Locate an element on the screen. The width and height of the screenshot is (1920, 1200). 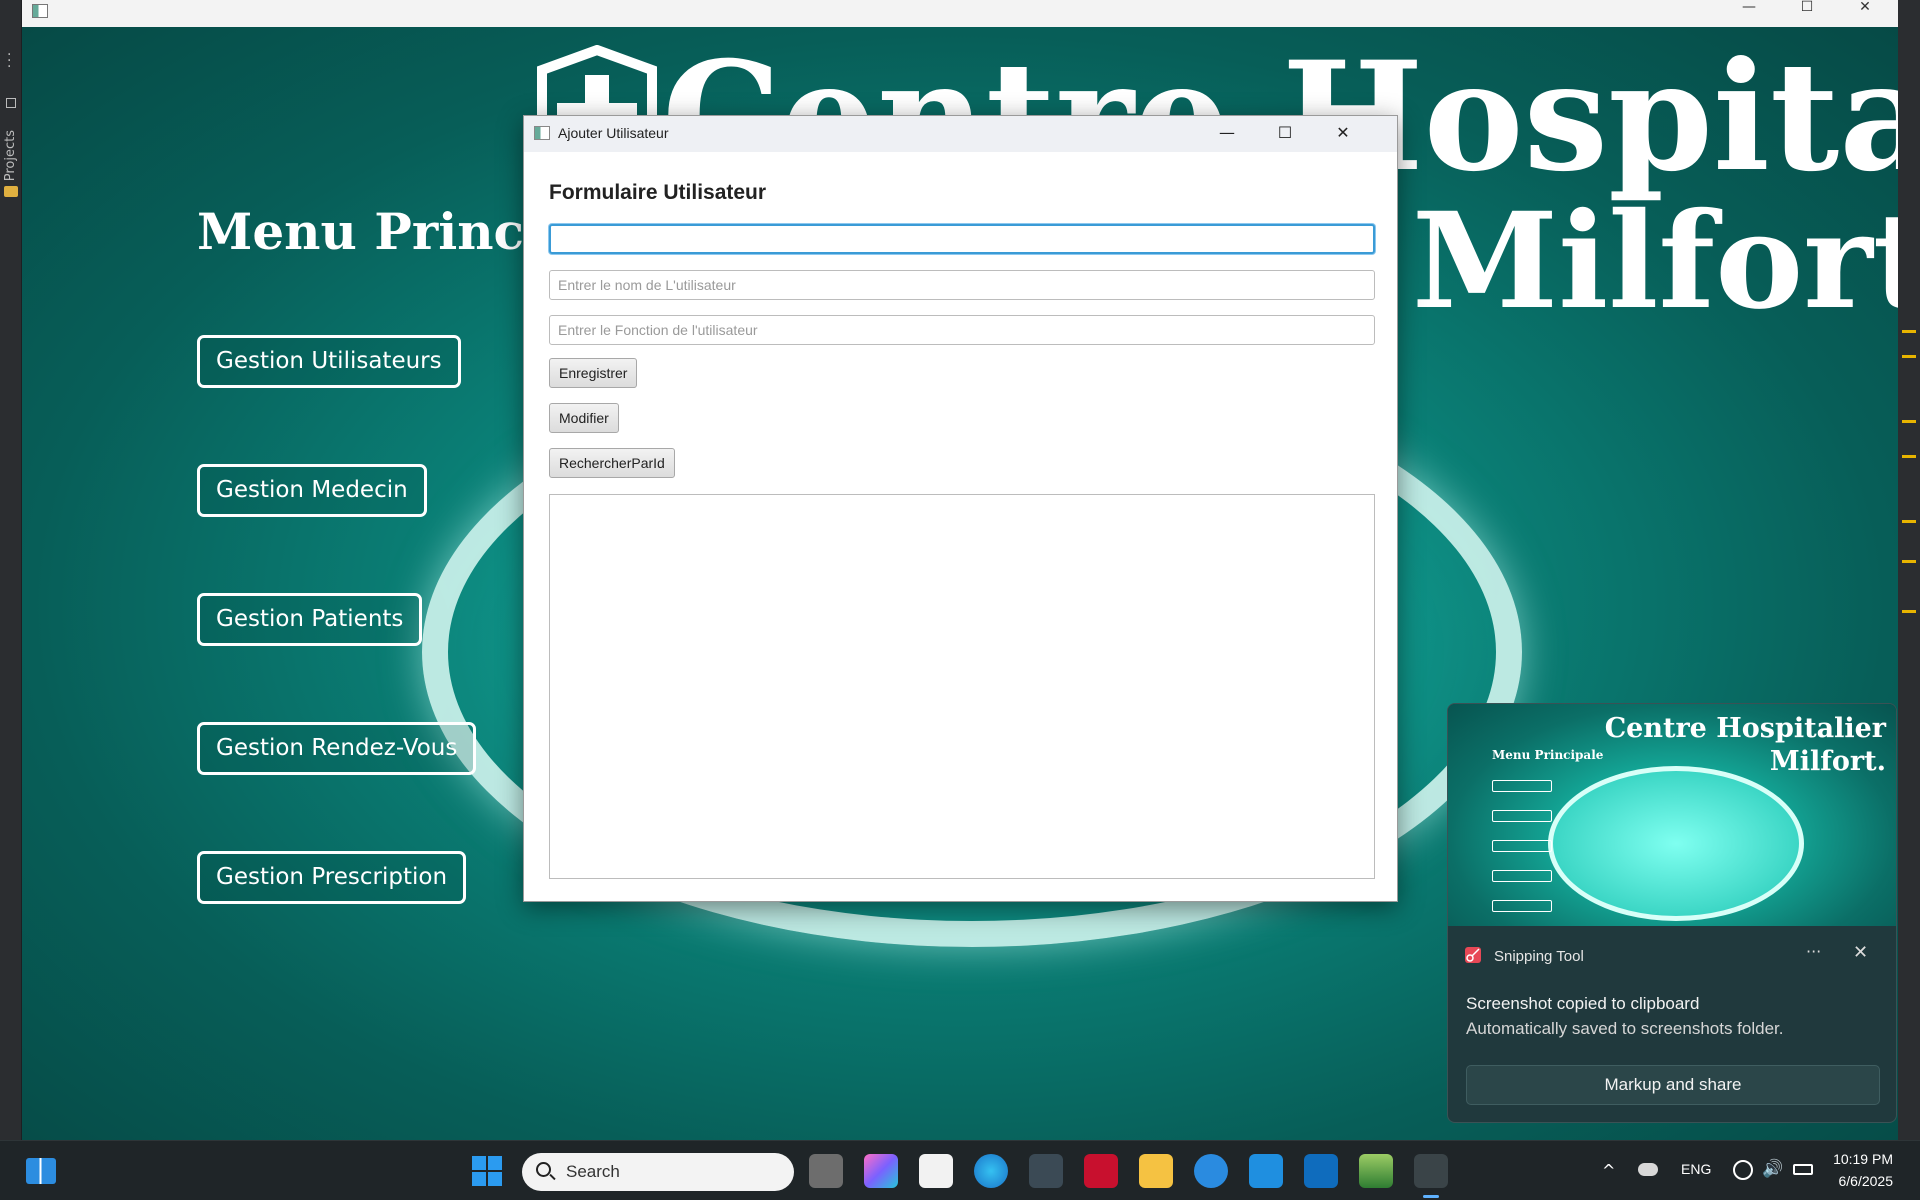
ide-folder-icon is located at coordinates (11, 191).